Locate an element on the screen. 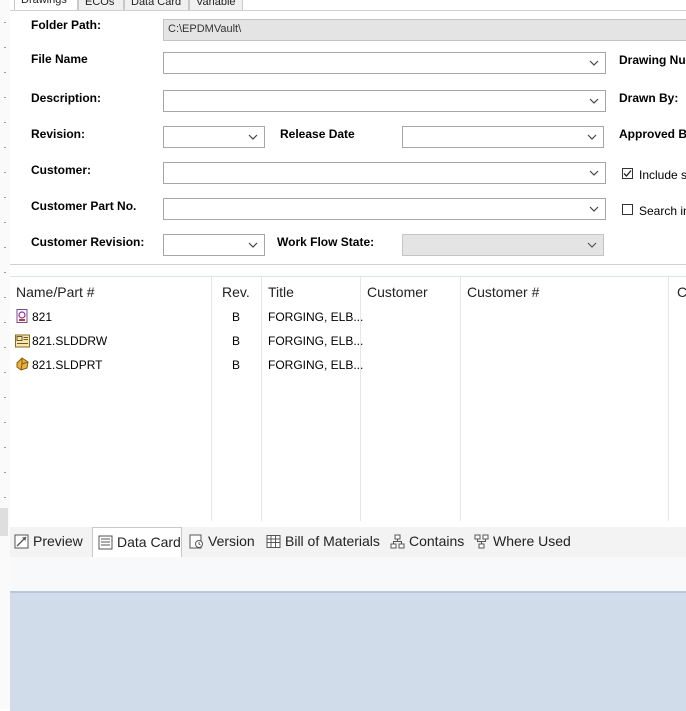  tab-where-used: Where Used is located at coordinates (522, 541).